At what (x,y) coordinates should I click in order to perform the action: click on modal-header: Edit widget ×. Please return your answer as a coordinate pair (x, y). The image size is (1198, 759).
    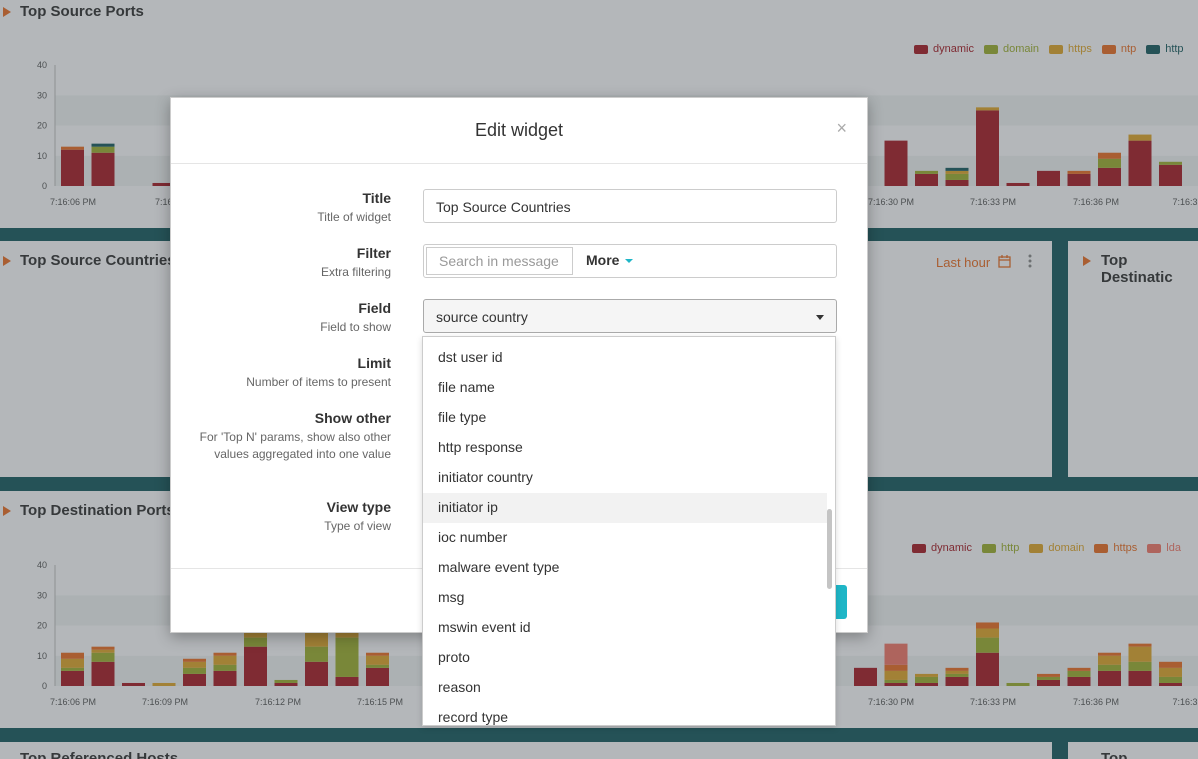
    Looking at the image, I should click on (519, 131).